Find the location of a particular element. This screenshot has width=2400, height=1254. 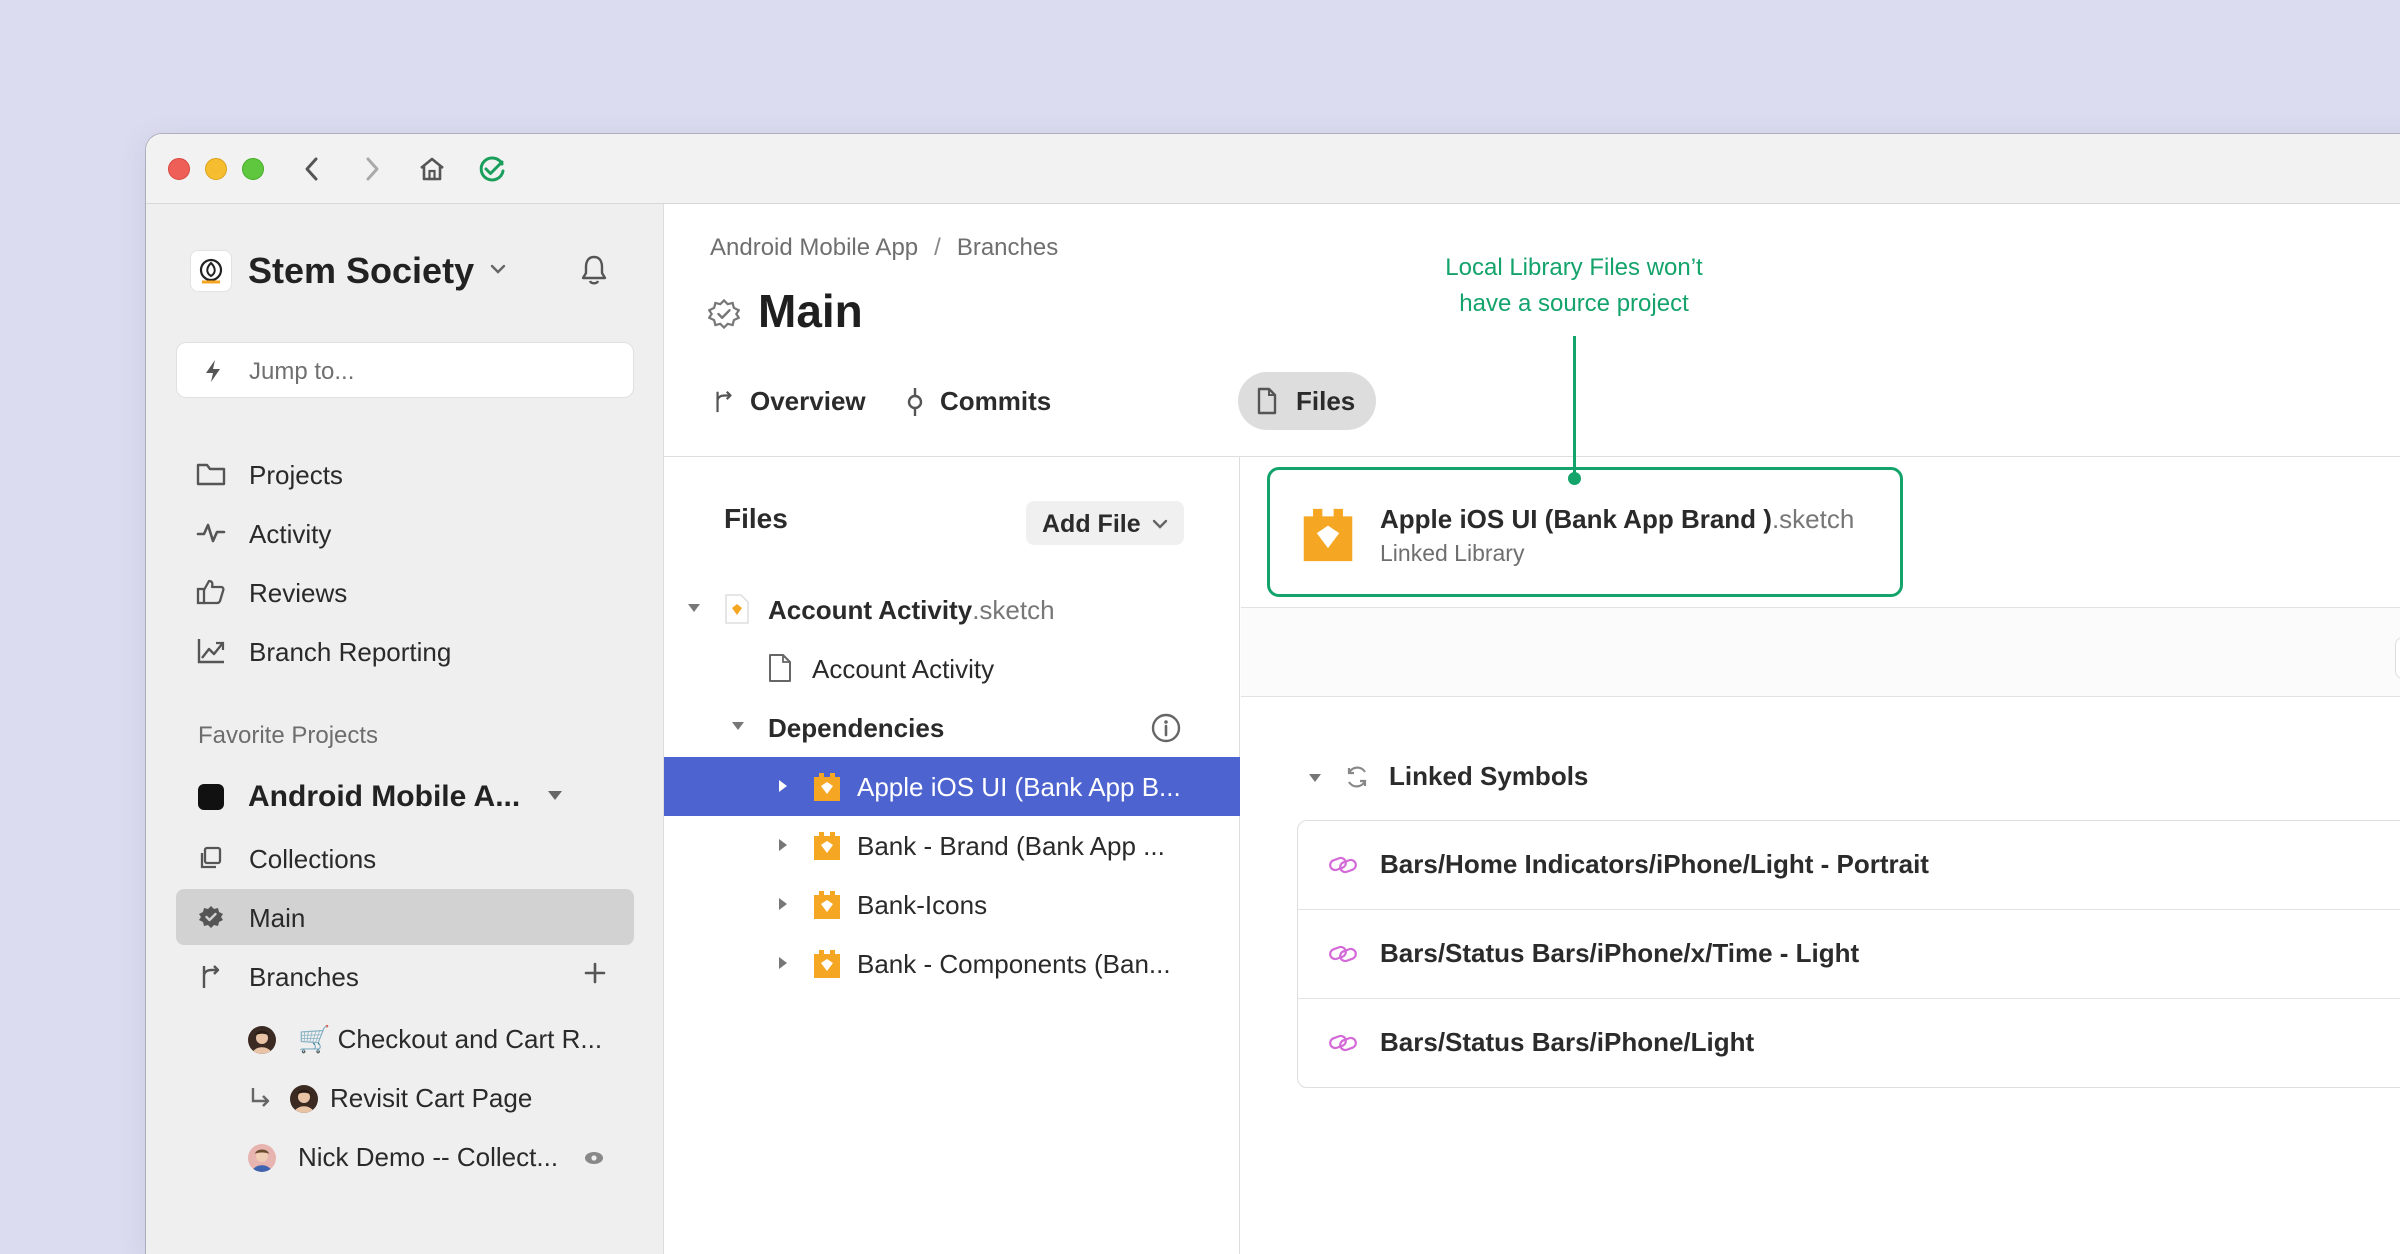

divider is located at coordinates (1820, 696).